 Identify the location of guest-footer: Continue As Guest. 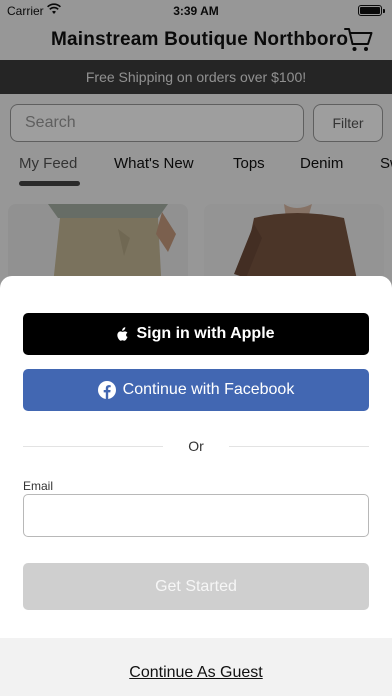
(196, 667).